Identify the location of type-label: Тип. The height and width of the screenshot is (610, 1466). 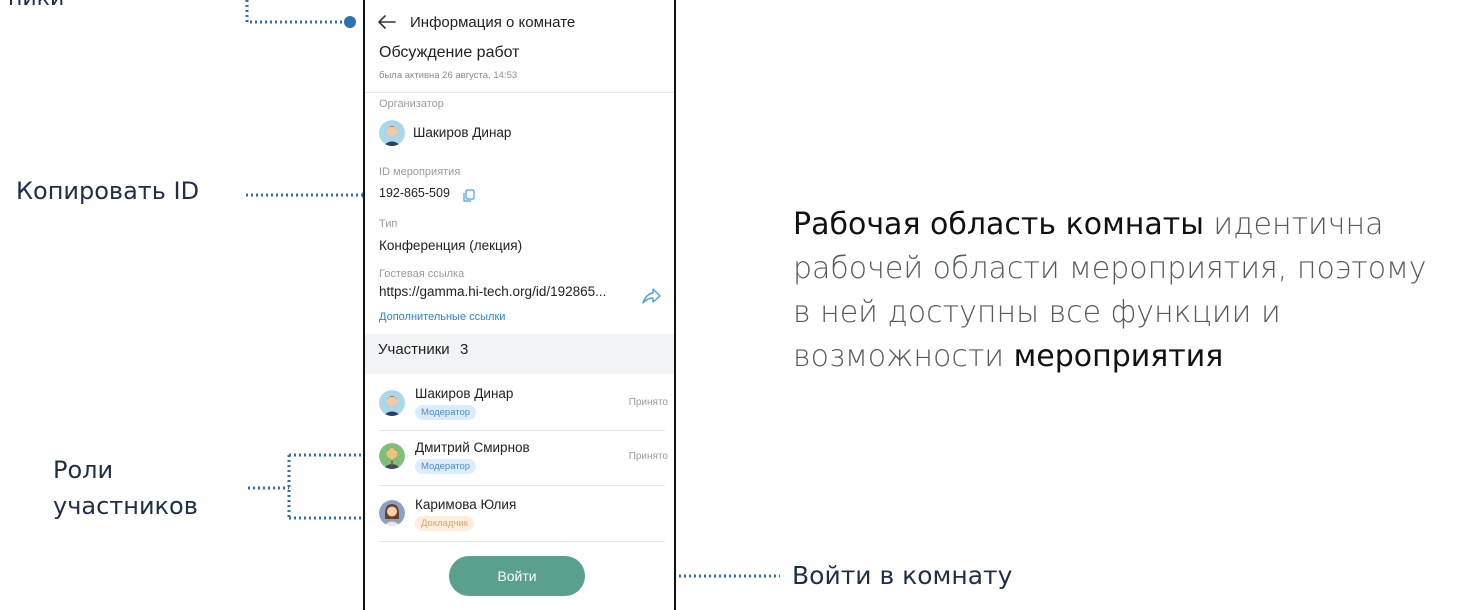
(388, 224).